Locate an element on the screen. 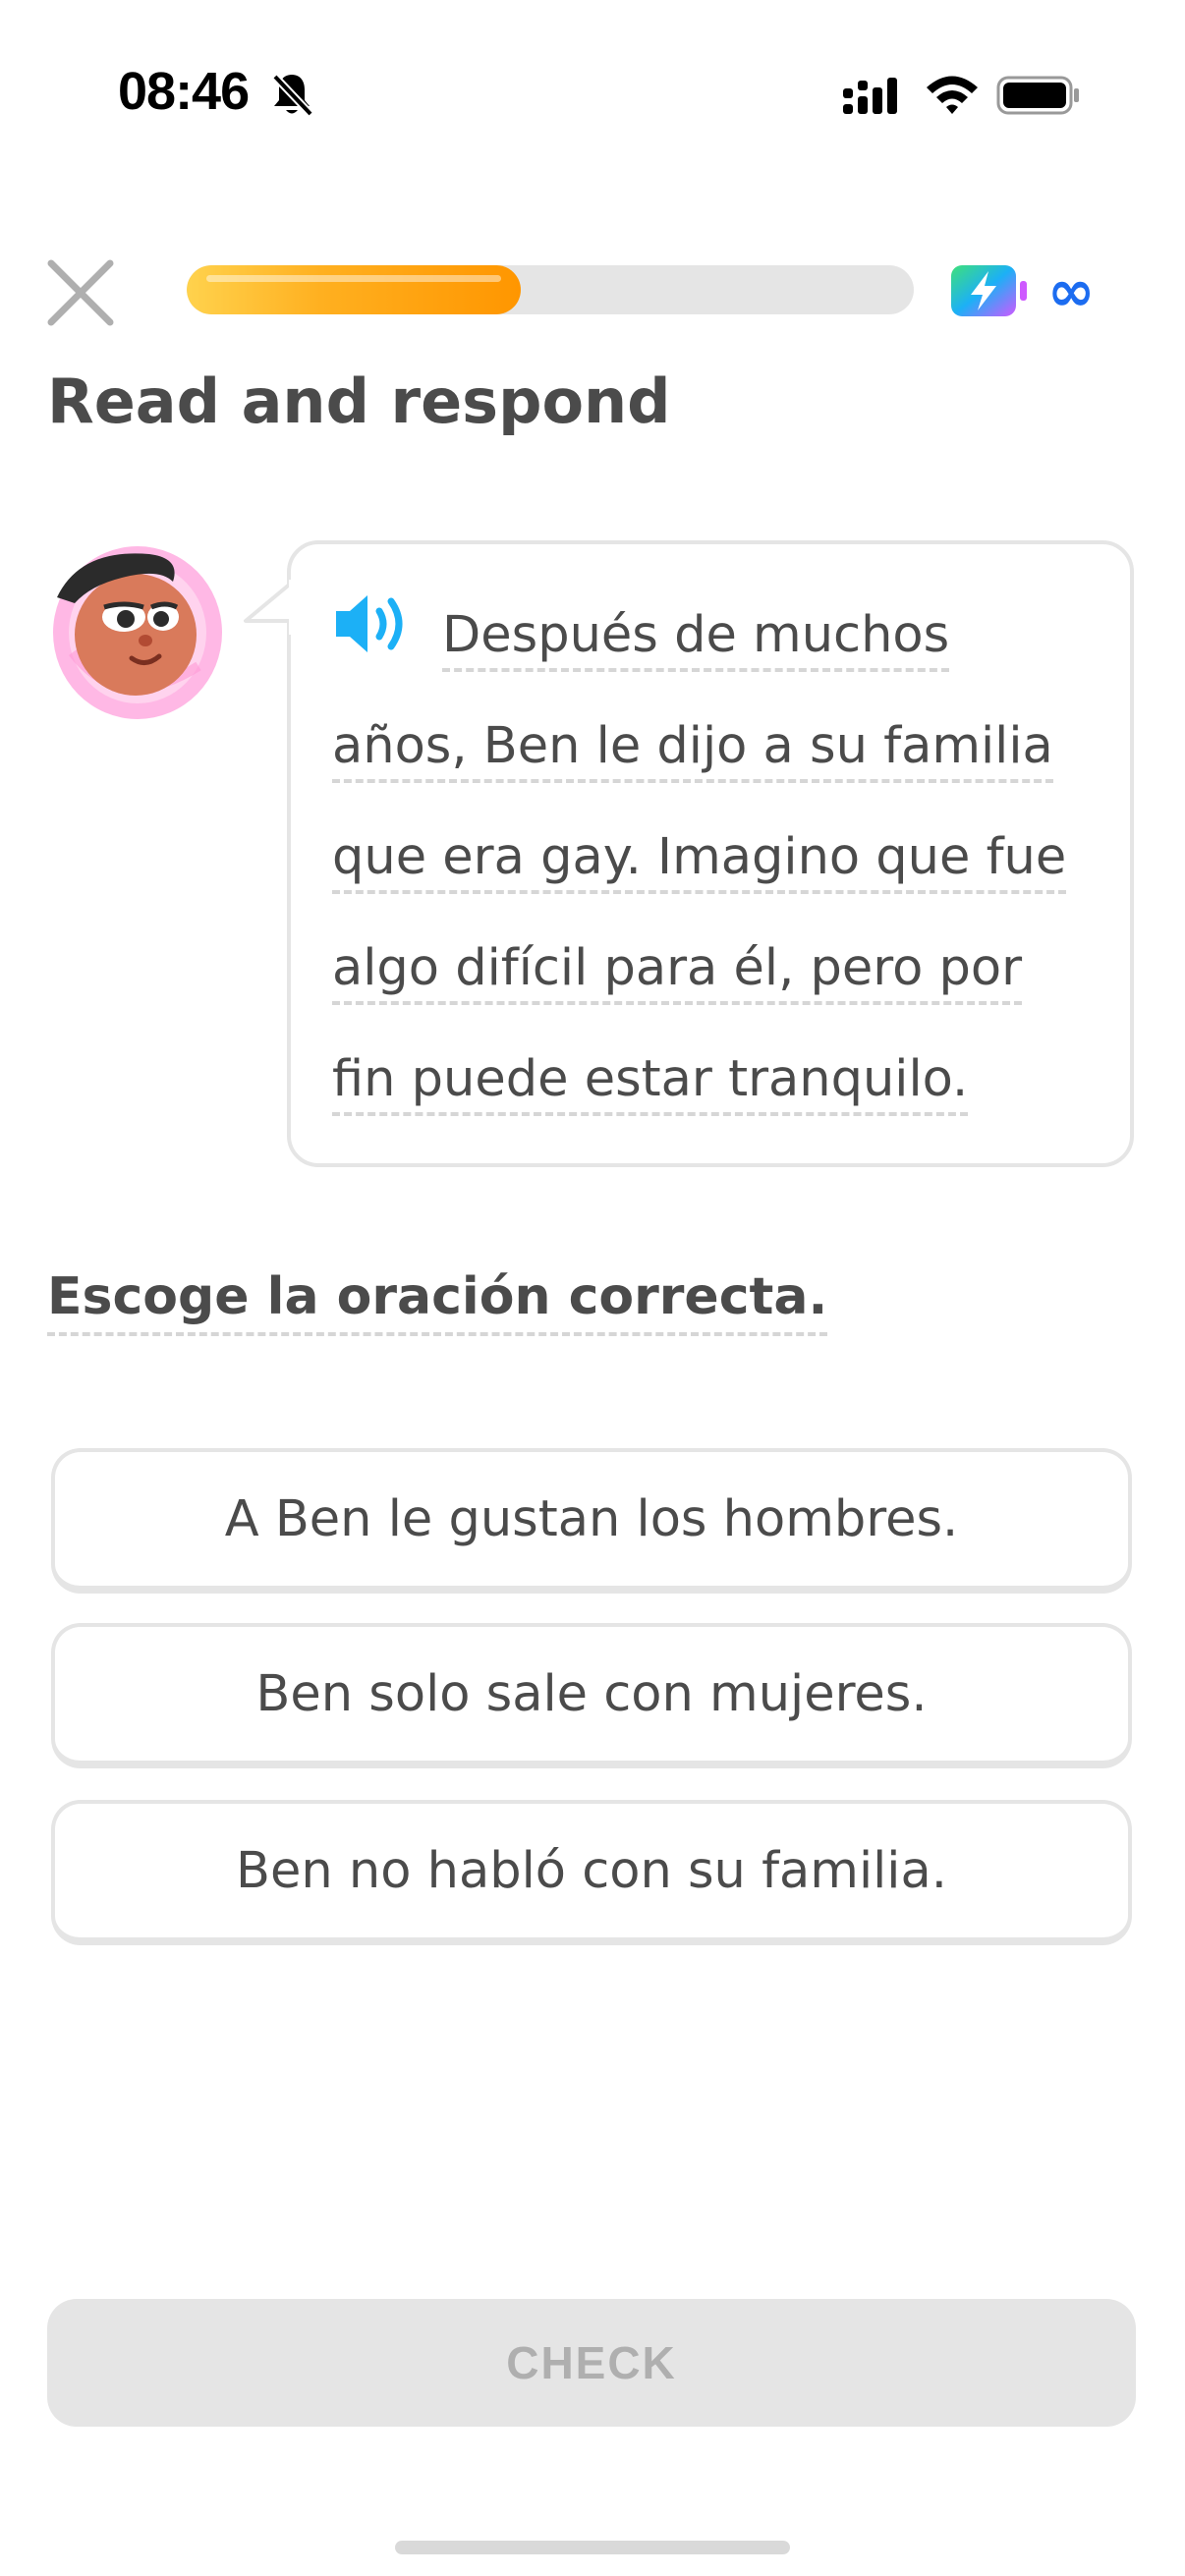 The width and height of the screenshot is (1185, 2576). passage-text: años, Ben le dijo a su familia is located at coordinates (693, 750).